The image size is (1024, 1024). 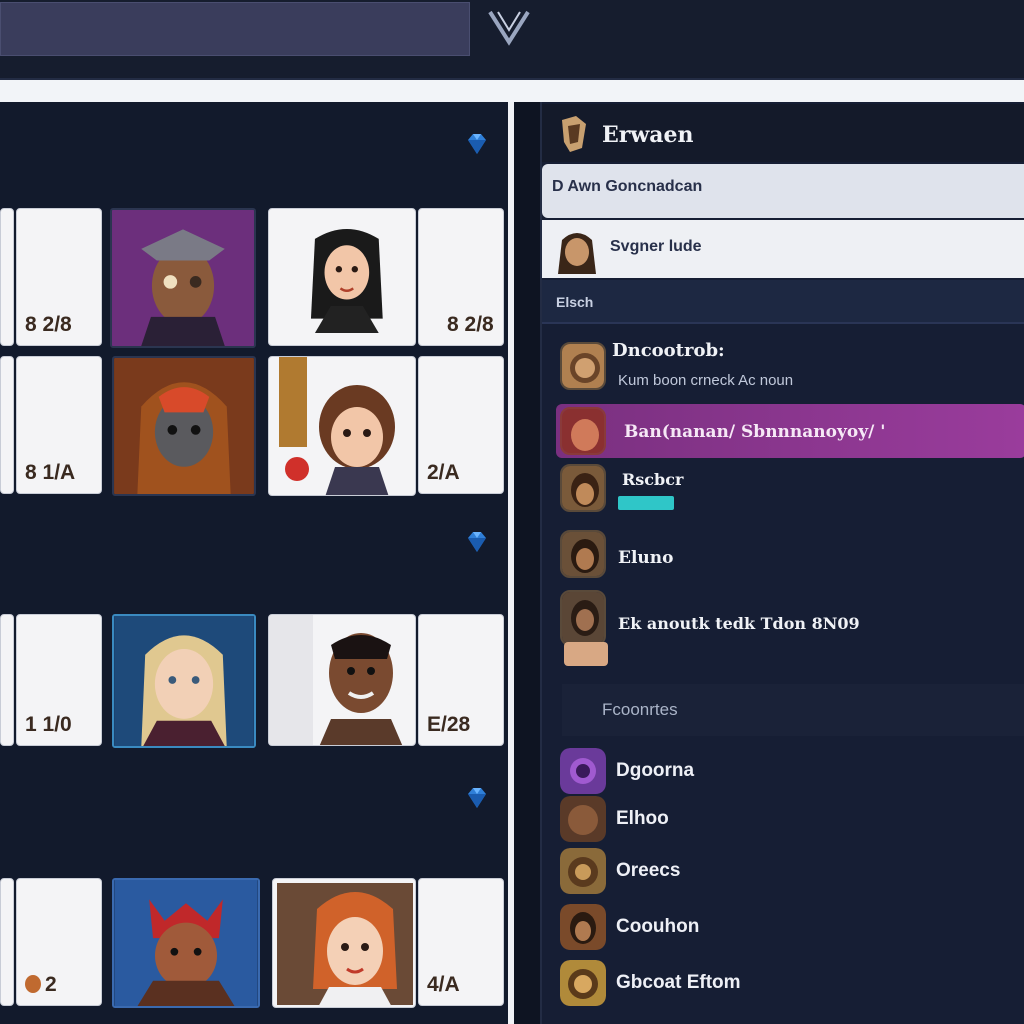 What do you see at coordinates (788, 928) in the screenshot?
I see `list-item: Coouhon` at bounding box center [788, 928].